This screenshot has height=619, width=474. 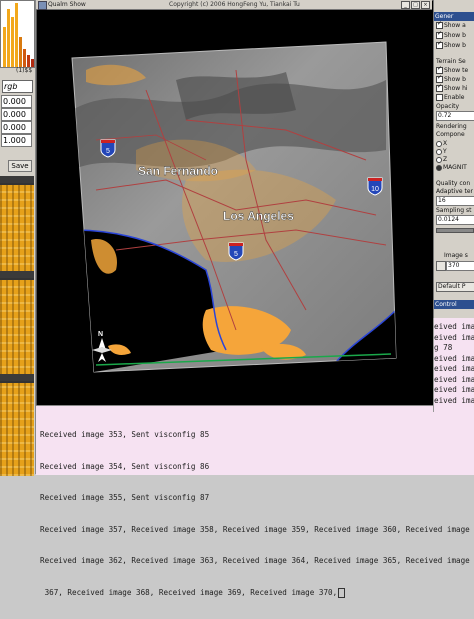 What do you see at coordinates (460, 266) in the screenshot?
I see `image-size-field: 370` at bounding box center [460, 266].